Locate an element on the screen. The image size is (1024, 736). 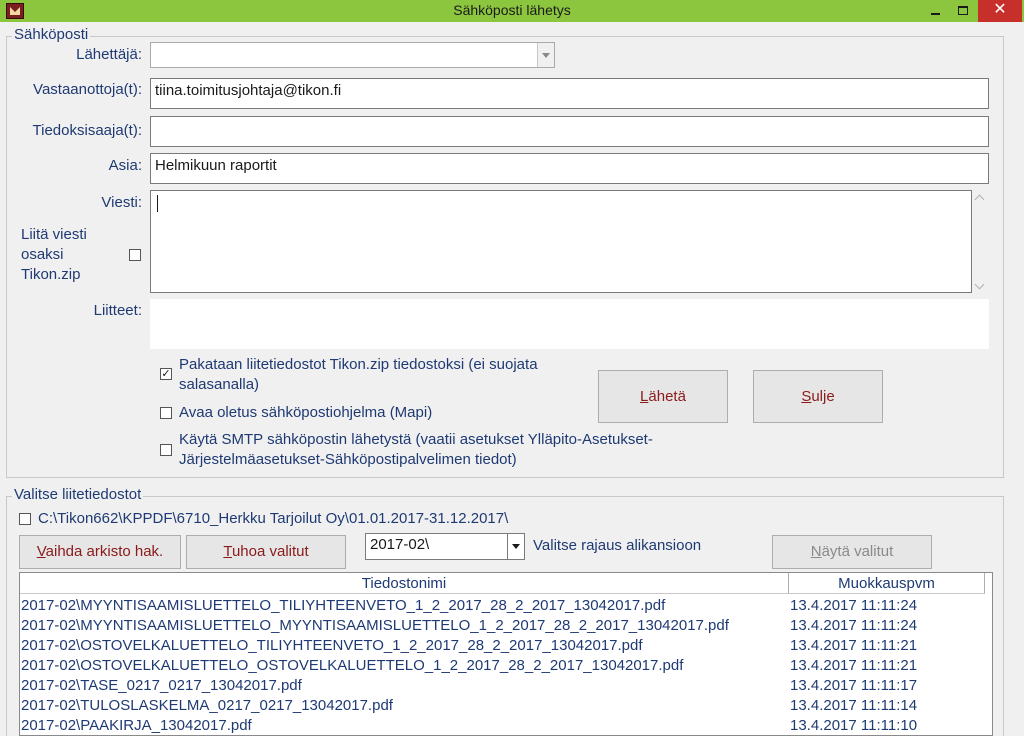
attachments-label: Liitteet: is located at coordinates (117, 310).